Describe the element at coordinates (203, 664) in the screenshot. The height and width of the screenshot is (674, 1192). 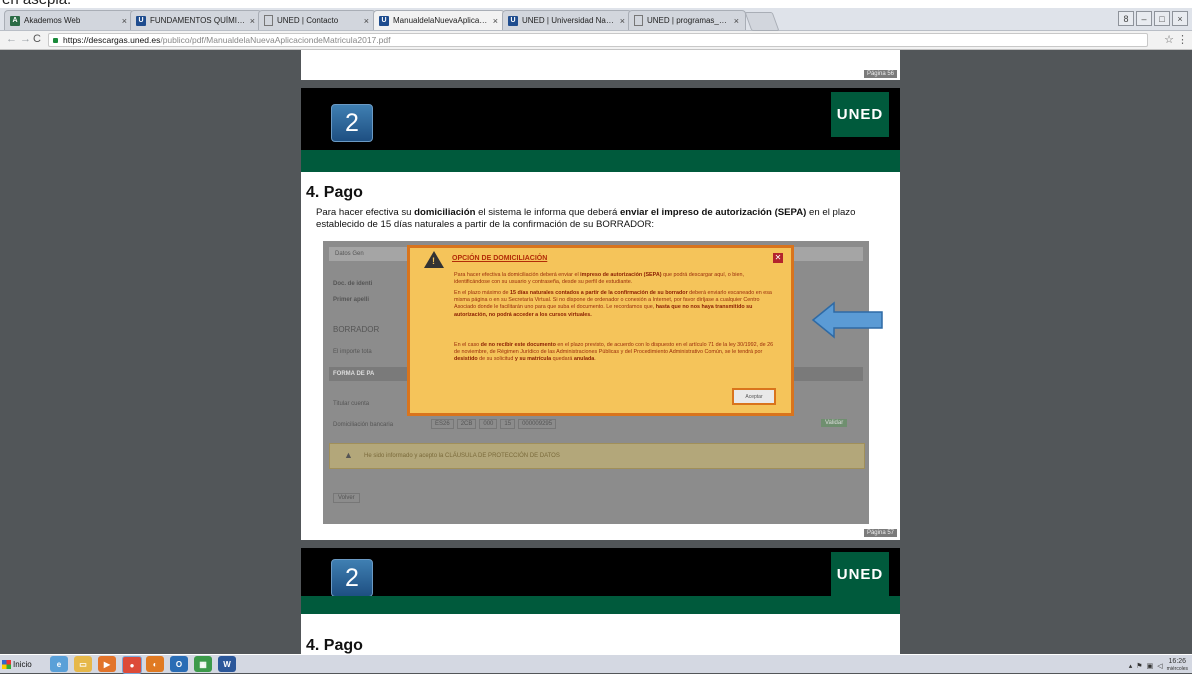
I see `spreadsheet-icon: ▦` at that location.